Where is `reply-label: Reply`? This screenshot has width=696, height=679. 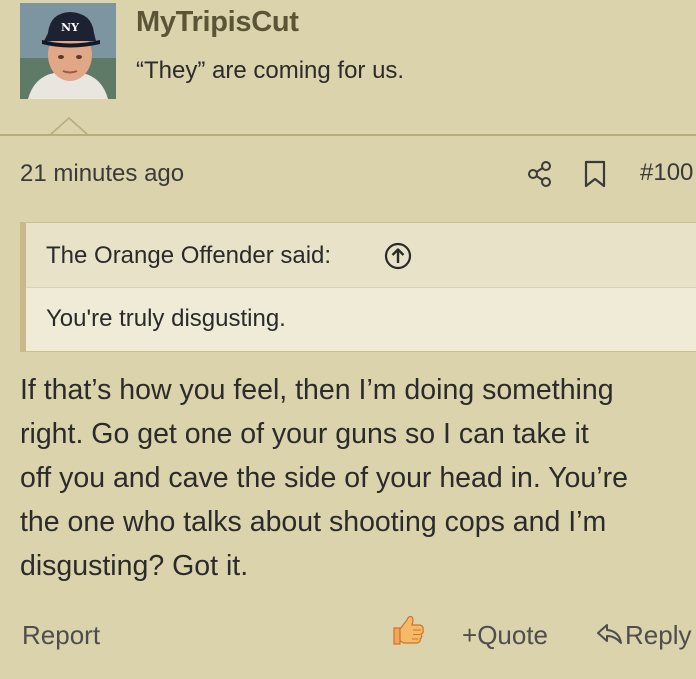 reply-label: Reply is located at coordinates (658, 635).